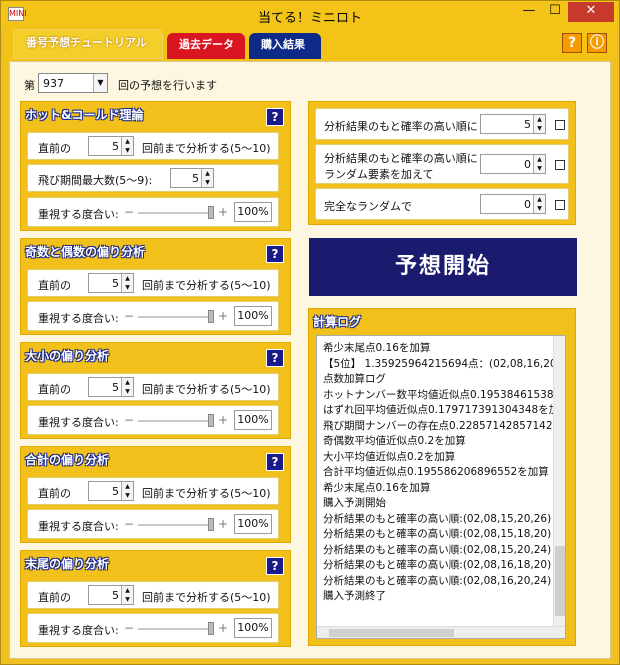 The image size is (620, 665). Describe the element at coordinates (29, 85) in the screenshot. I see `draw-prefix: 第` at that location.